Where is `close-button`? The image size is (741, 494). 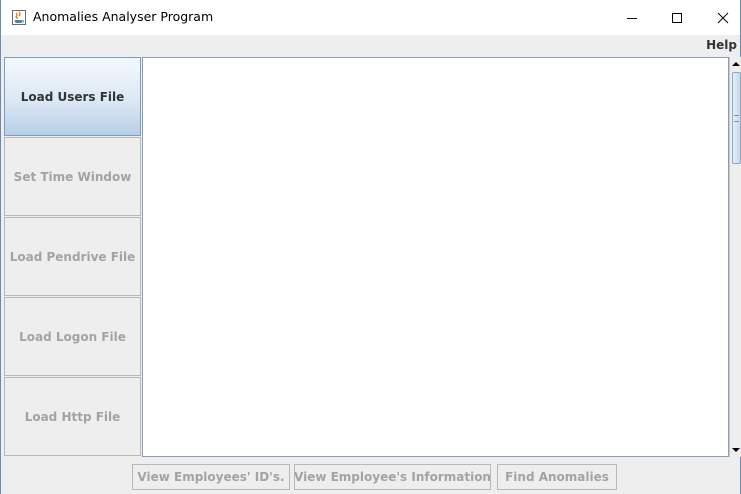 close-button is located at coordinates (720, 17).